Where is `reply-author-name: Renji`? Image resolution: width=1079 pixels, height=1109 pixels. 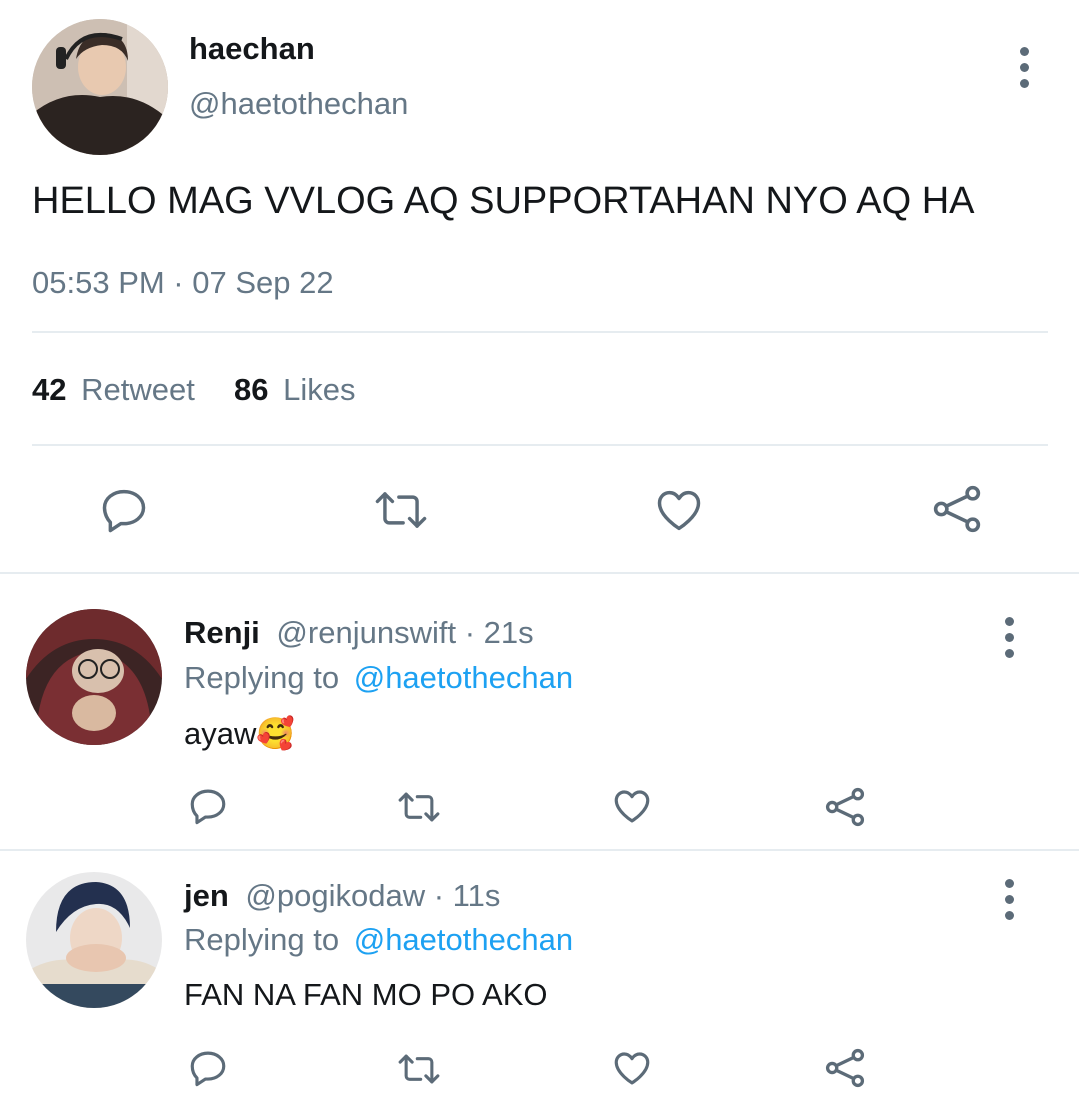 reply-author-name: Renji is located at coordinates (222, 632).